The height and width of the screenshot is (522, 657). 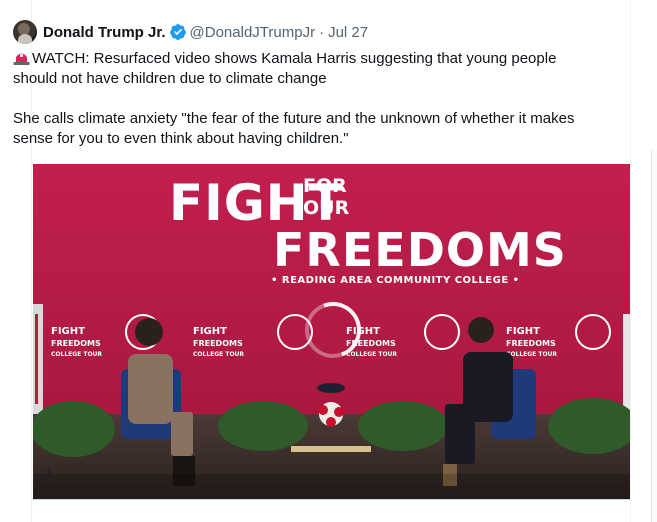 What do you see at coordinates (626, 364) in the screenshot?
I see `flag-right` at bounding box center [626, 364].